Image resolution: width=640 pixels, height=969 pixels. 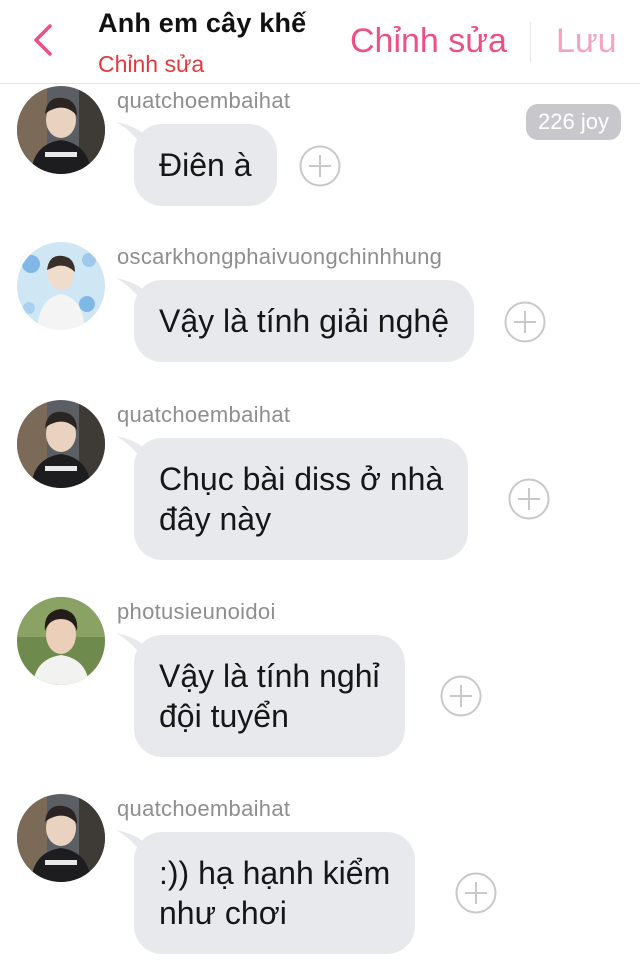 What do you see at coordinates (275, 893) in the screenshot?
I see `message-bubble: :)) hạ hạnh kiểm như chơi` at bounding box center [275, 893].